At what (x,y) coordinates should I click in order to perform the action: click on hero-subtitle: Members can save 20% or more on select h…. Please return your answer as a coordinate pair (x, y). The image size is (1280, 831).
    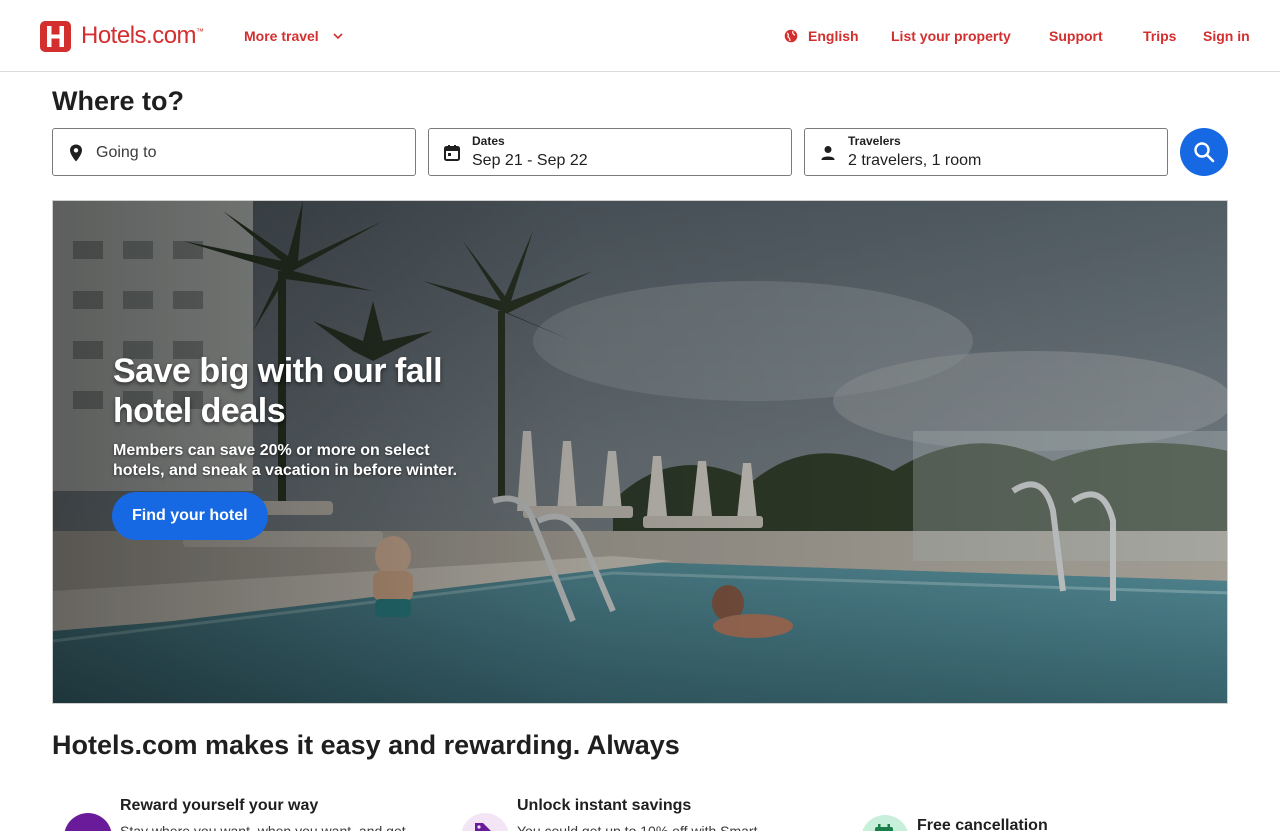
    Looking at the image, I should click on (285, 460).